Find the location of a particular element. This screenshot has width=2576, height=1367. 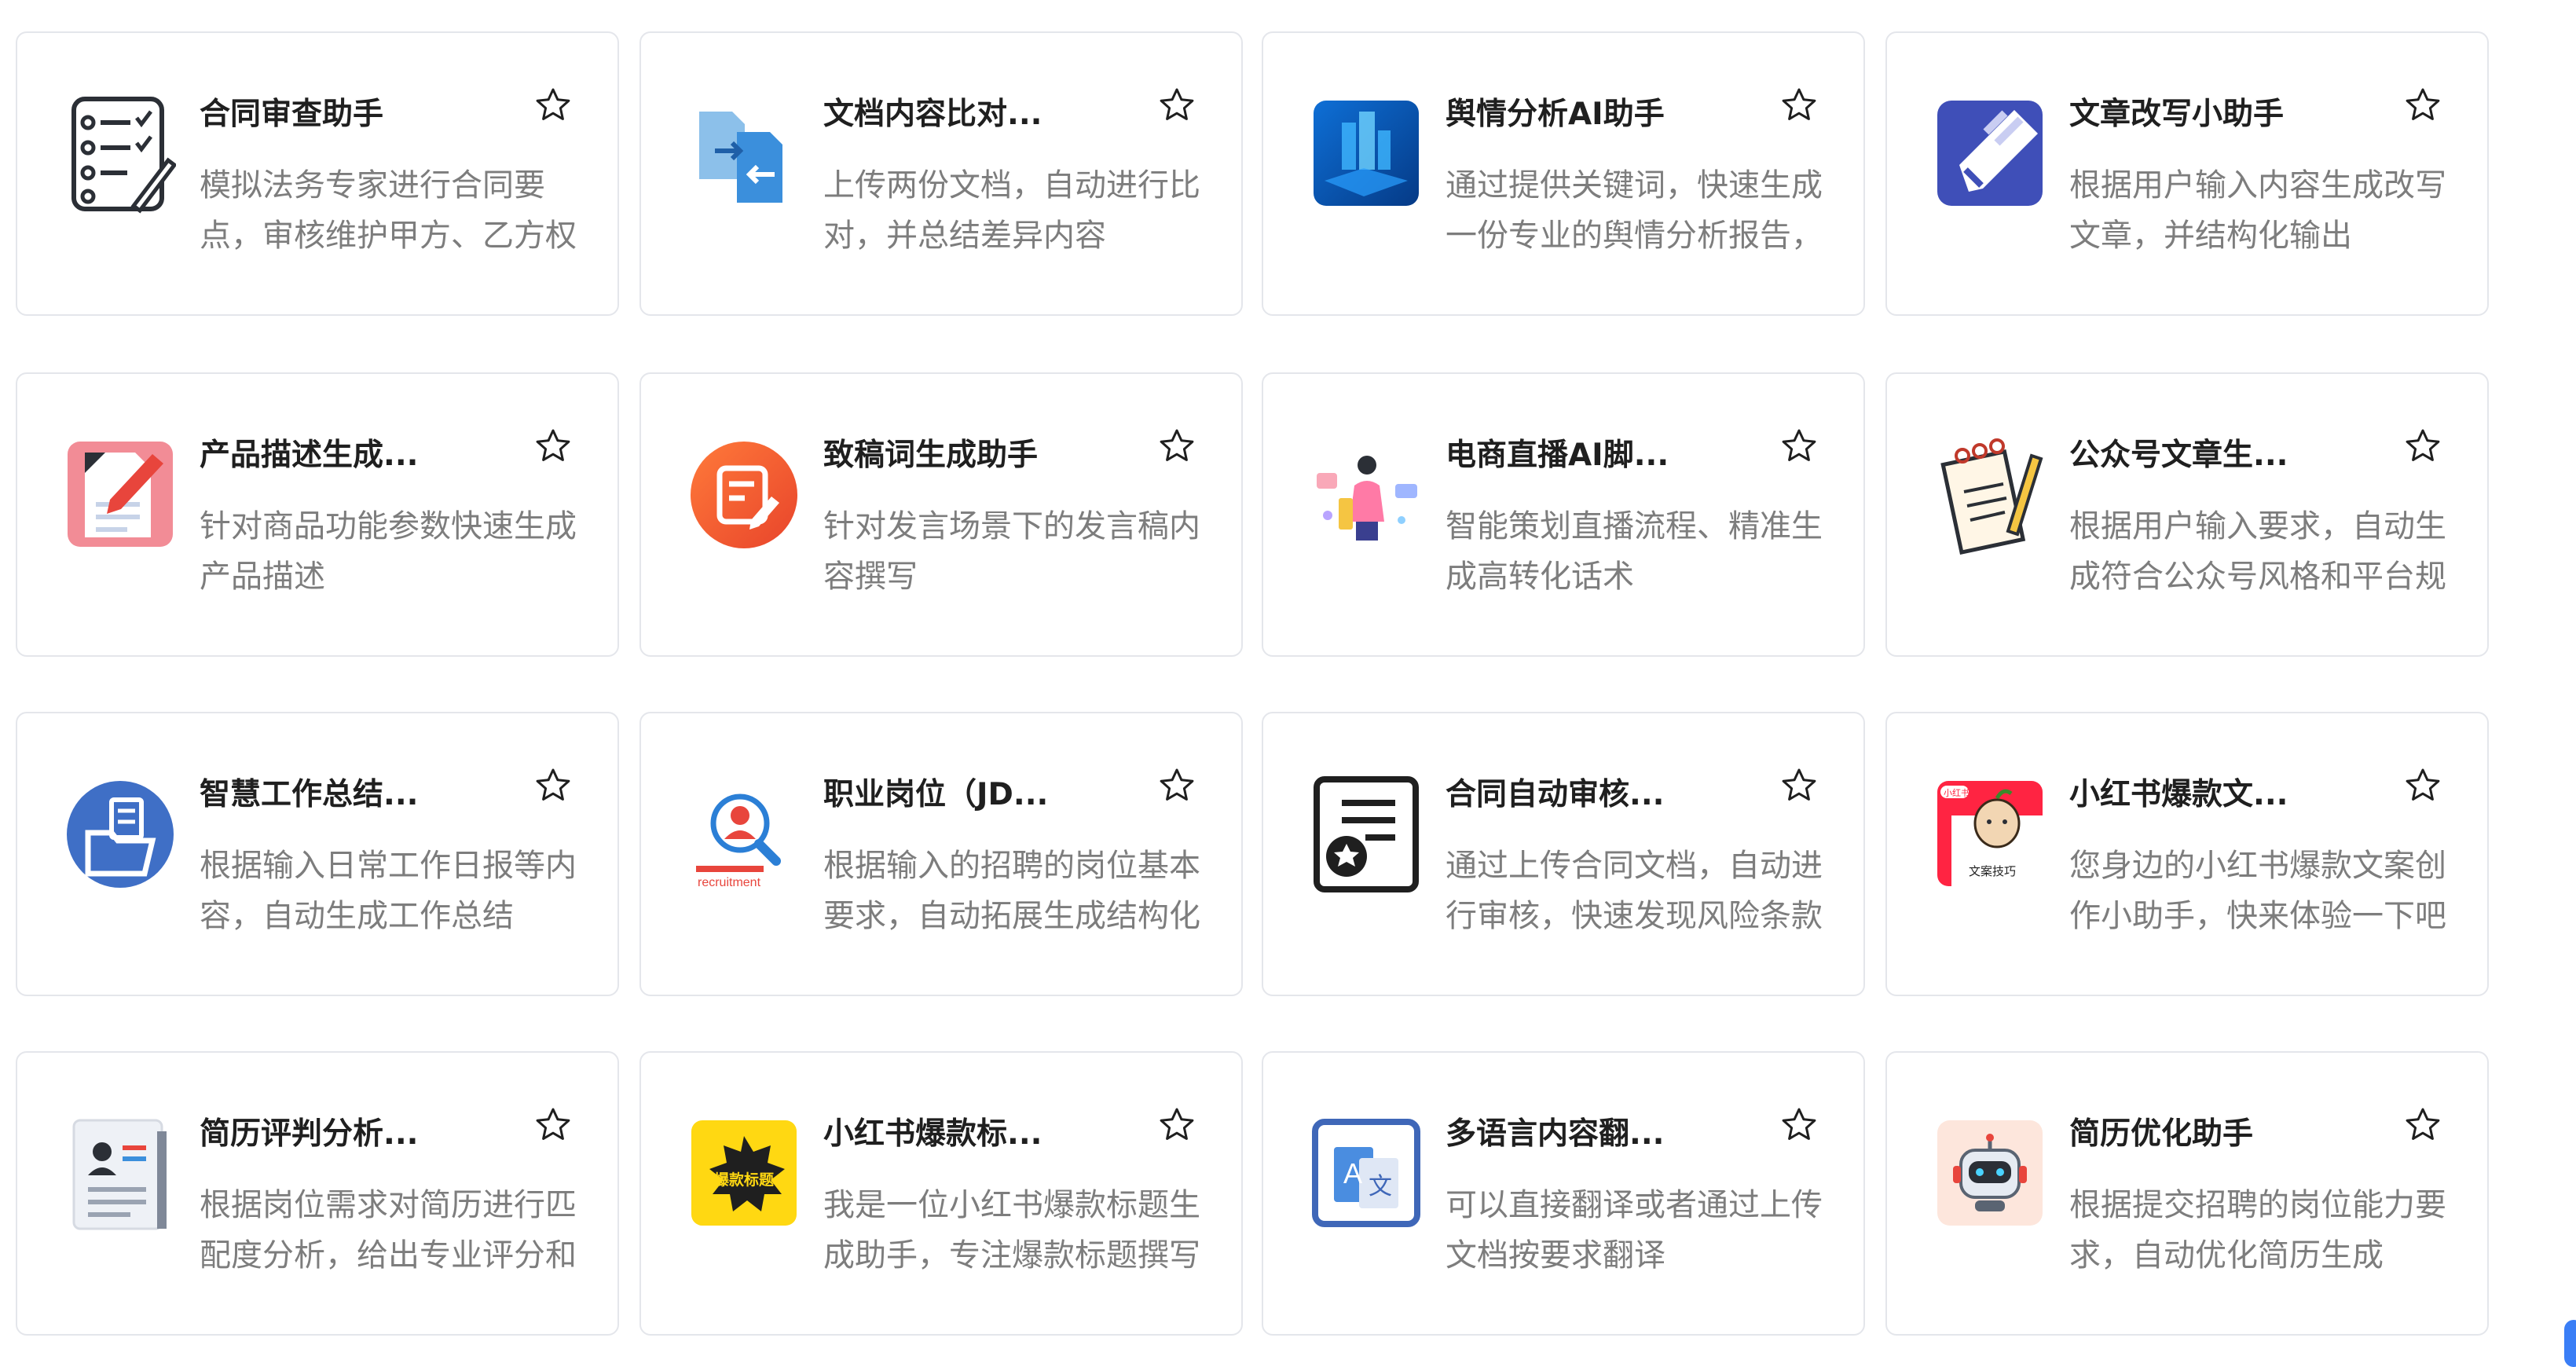

assistant-card: 致稿词生成助手 针对发言场景下的发言稿内容撰写 is located at coordinates (941, 515).